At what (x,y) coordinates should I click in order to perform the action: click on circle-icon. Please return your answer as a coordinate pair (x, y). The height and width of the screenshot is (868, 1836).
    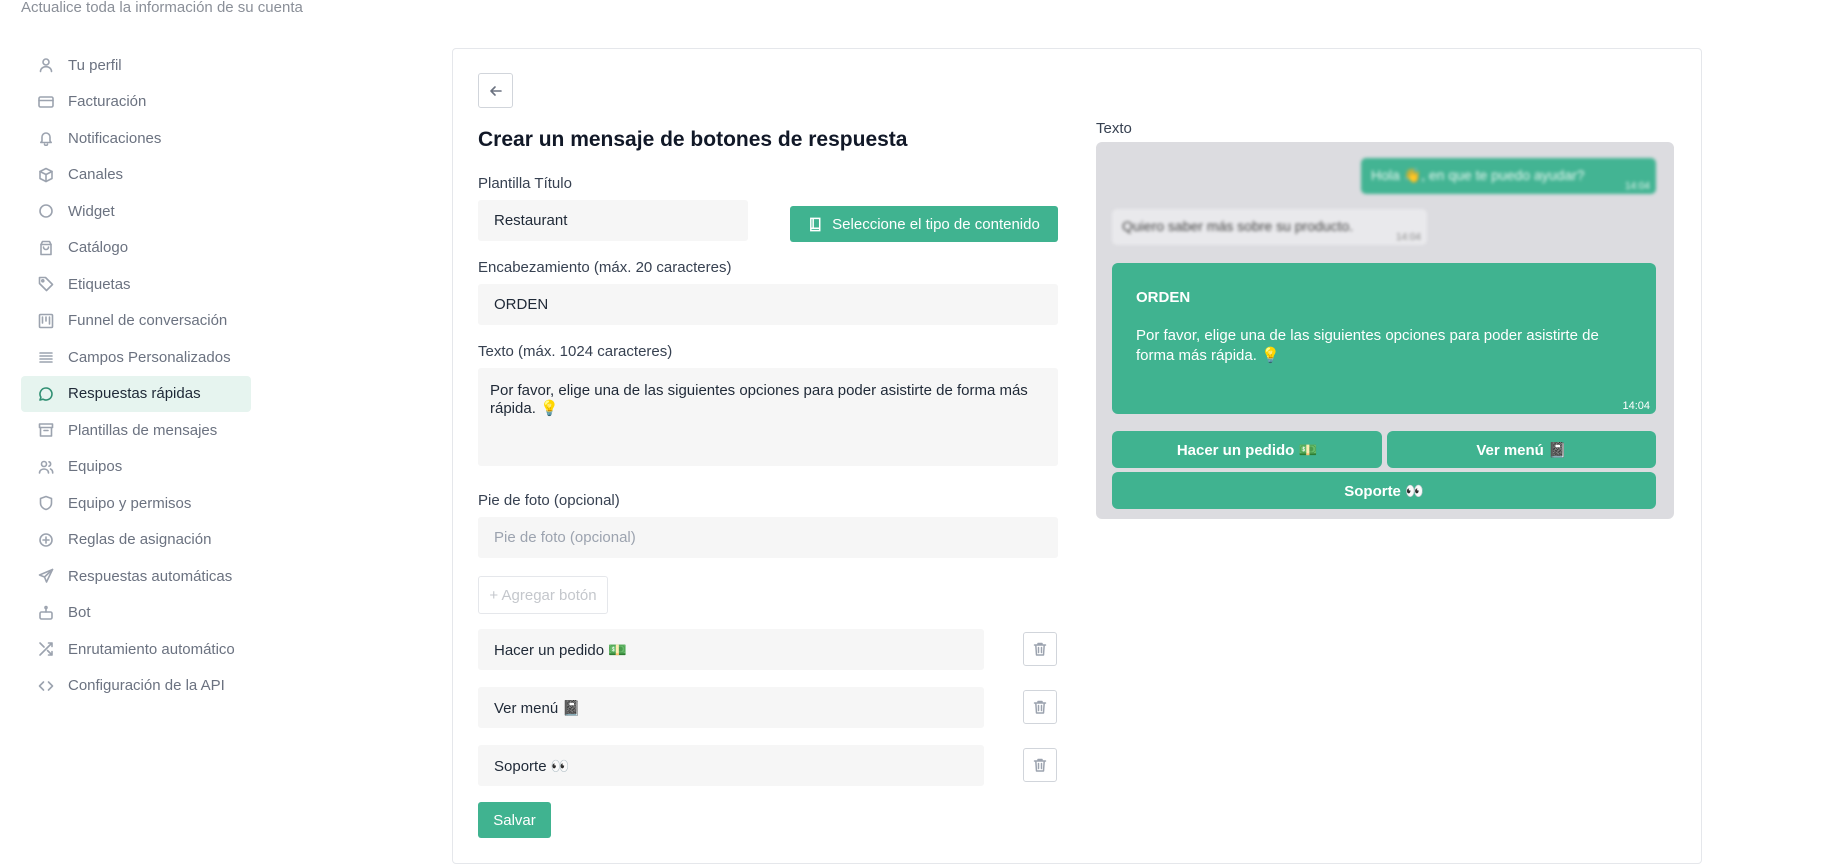
    Looking at the image, I should click on (46, 211).